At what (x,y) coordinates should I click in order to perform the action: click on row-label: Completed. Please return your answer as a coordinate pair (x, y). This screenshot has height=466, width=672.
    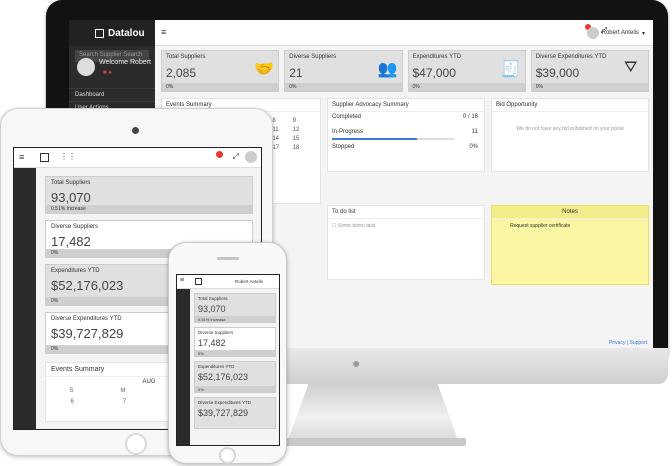
    Looking at the image, I should click on (347, 117).